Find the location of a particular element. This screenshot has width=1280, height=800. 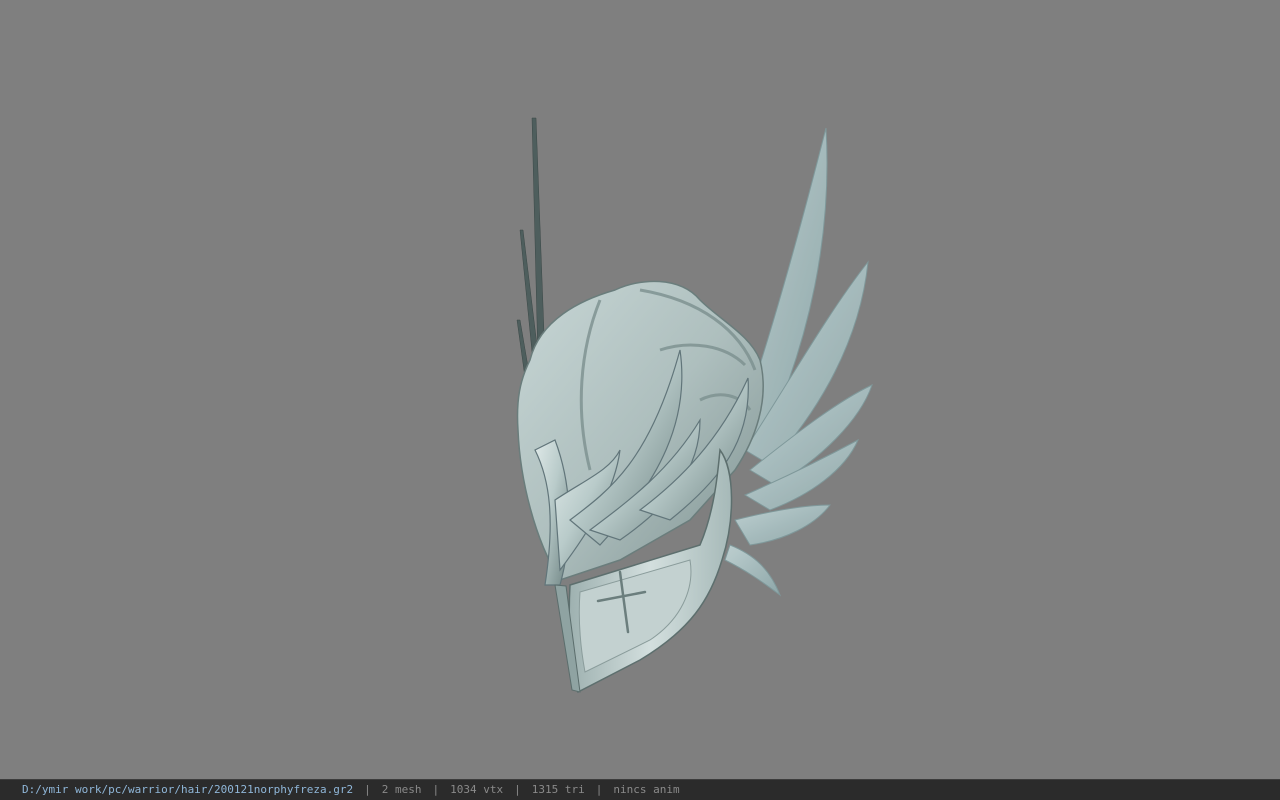

vertex-count: 1034 vtx is located at coordinates (477, 789).